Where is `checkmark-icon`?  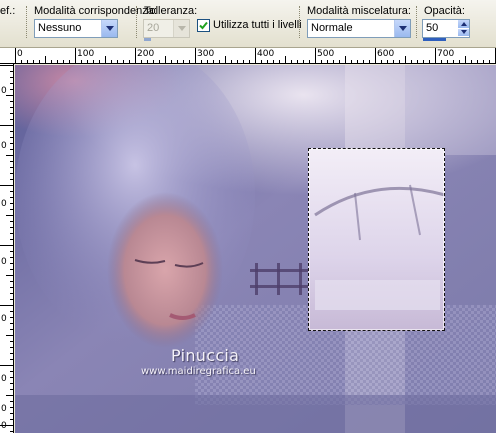 checkmark-icon is located at coordinates (203, 25).